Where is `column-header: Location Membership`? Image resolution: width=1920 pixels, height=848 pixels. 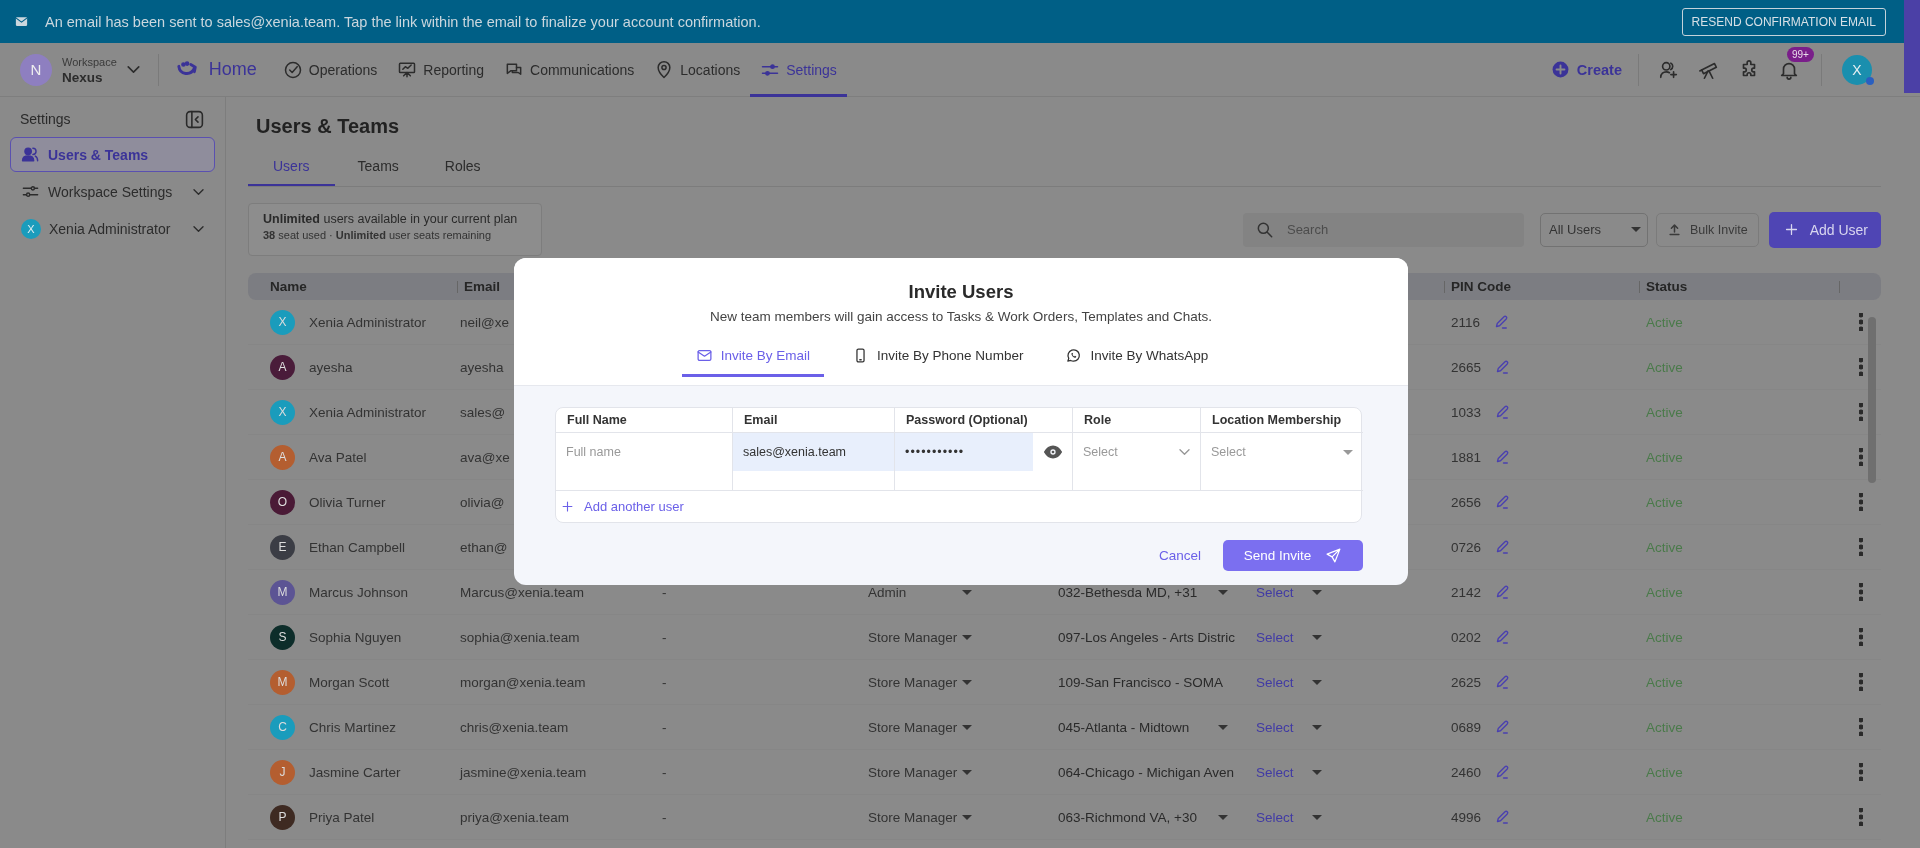
column-header: Location Membership is located at coordinates (1277, 420).